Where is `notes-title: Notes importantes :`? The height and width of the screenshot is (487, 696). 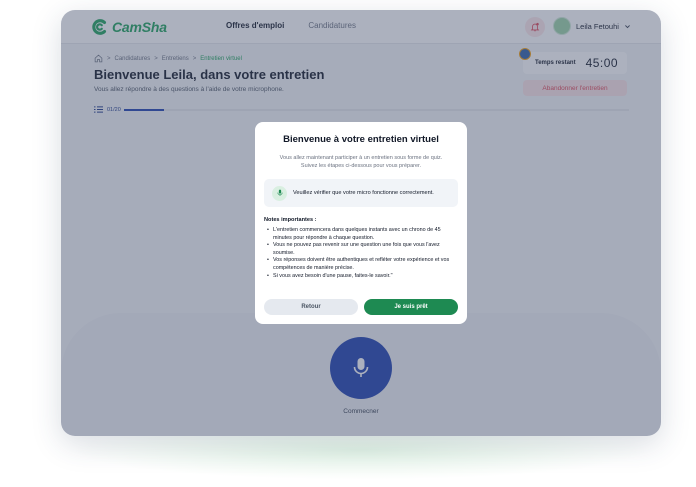 notes-title: Notes importantes : is located at coordinates (290, 220).